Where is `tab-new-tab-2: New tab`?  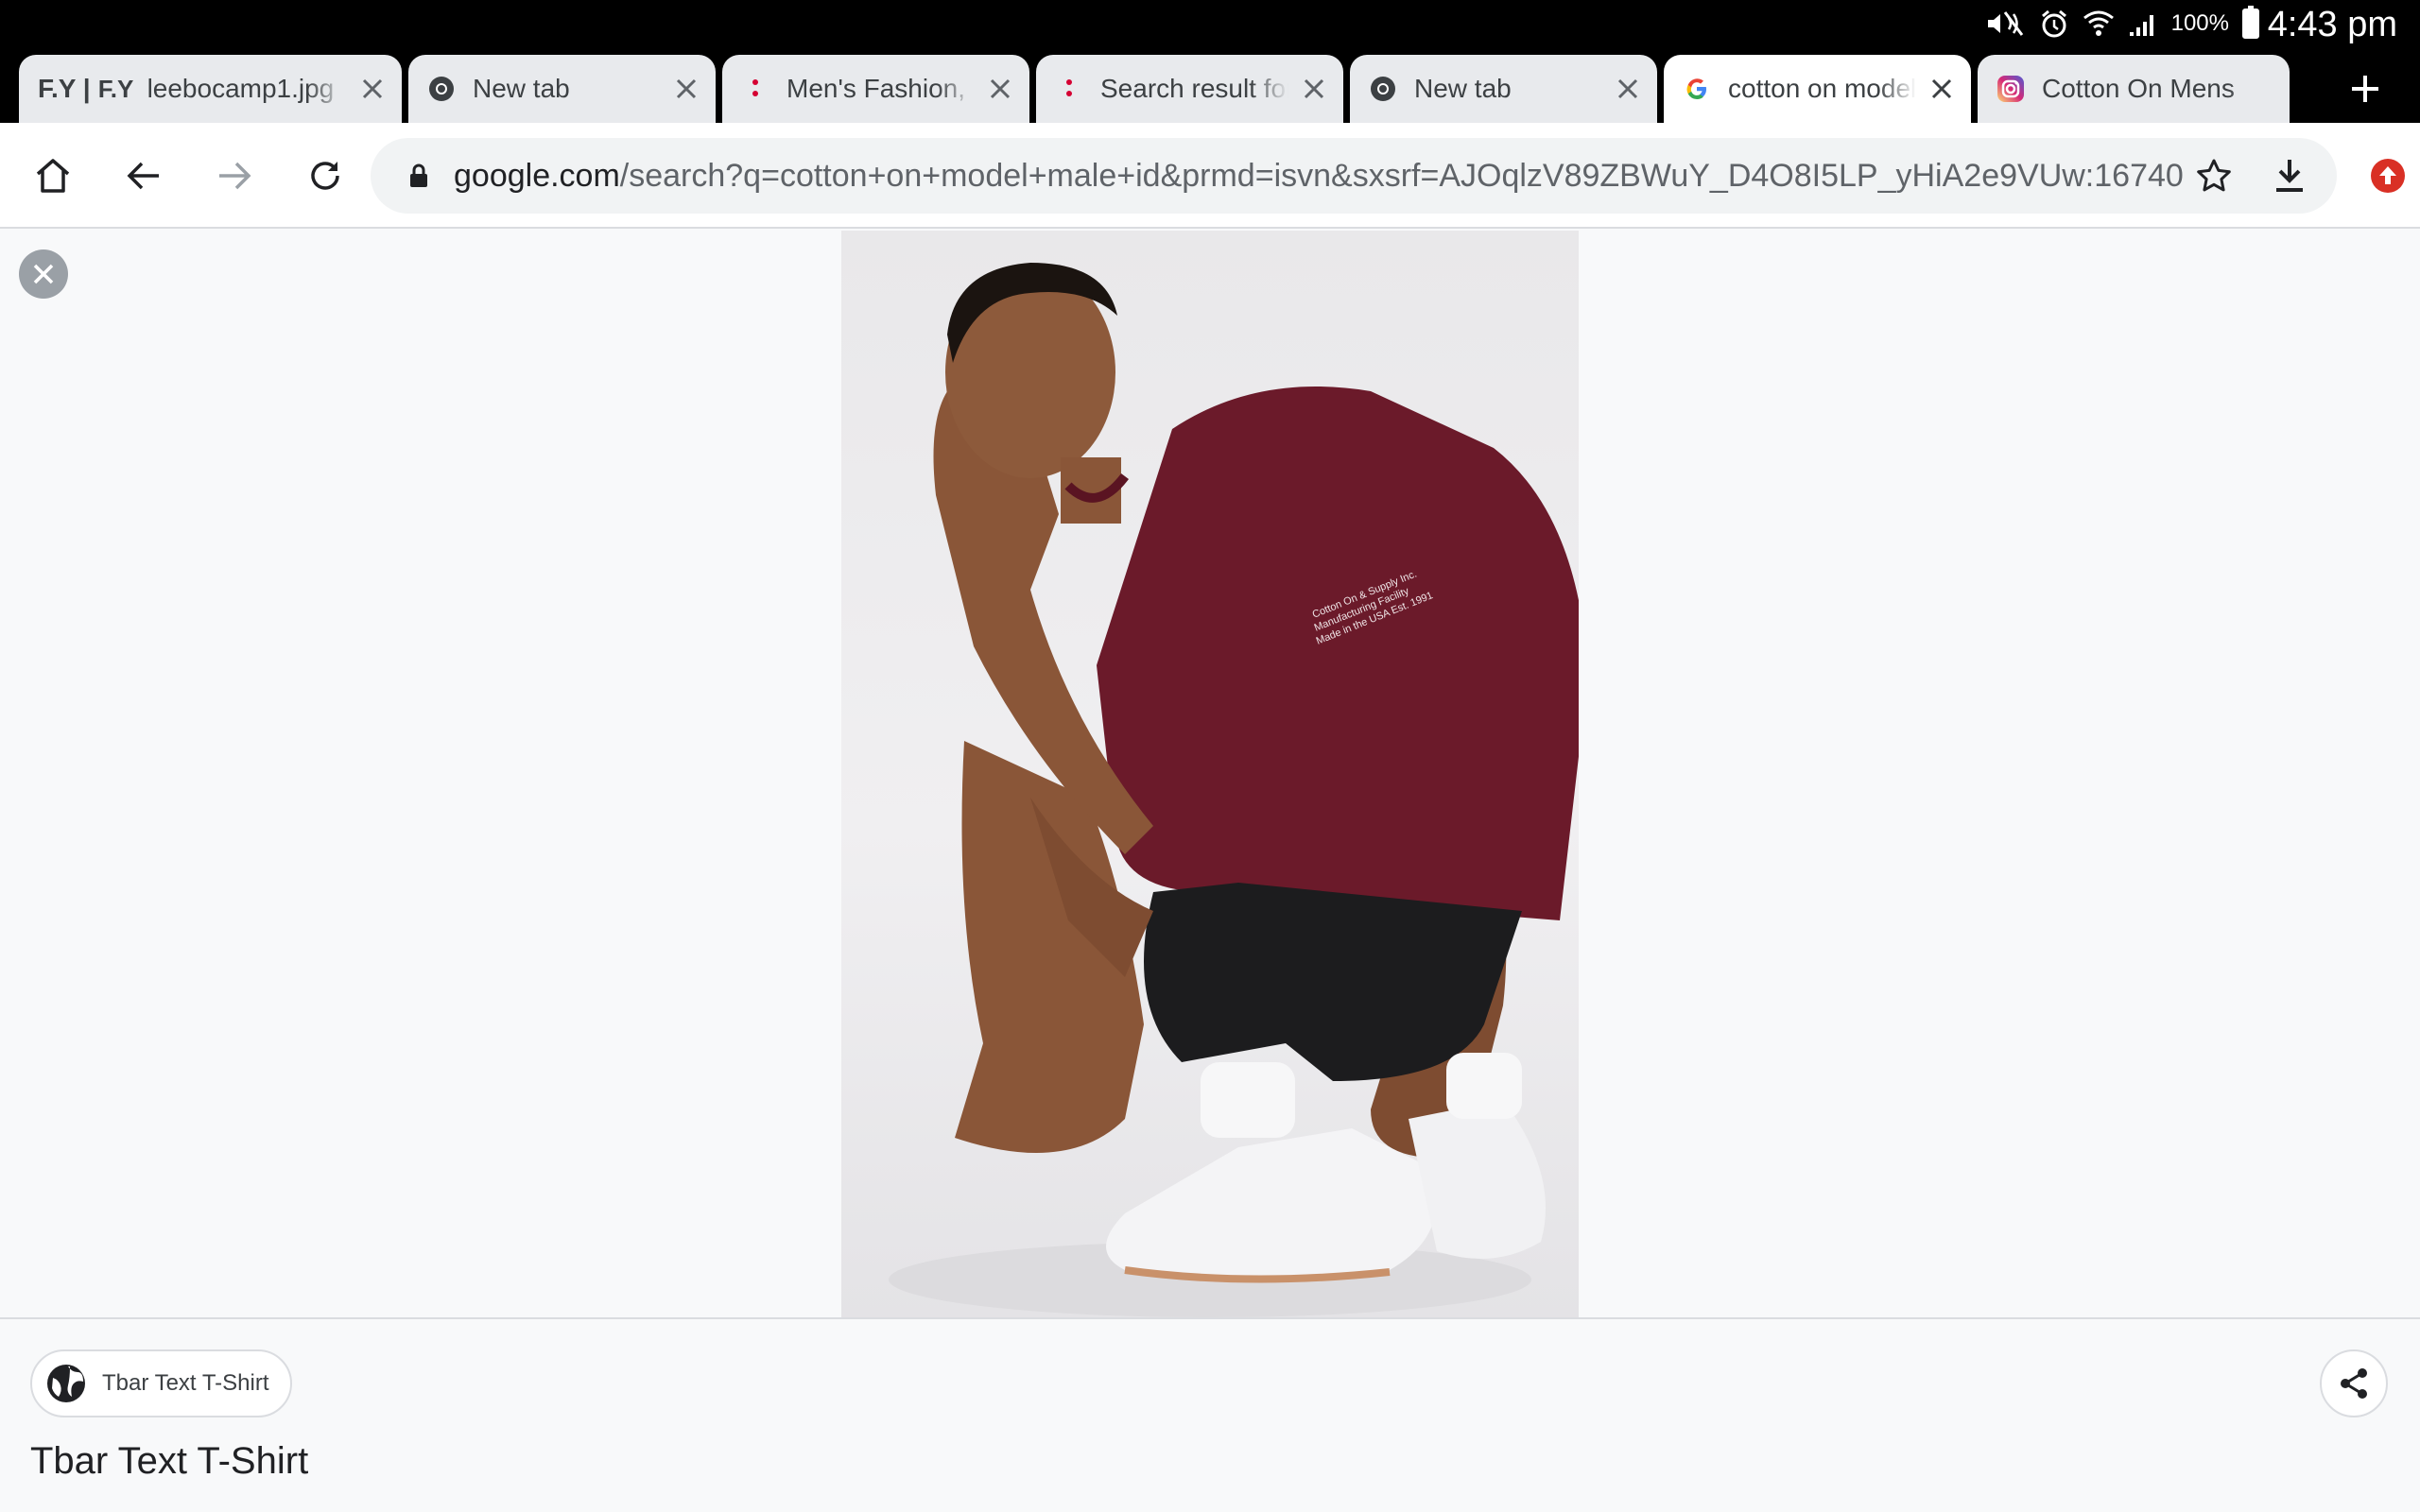
tab-new-tab-2: New tab is located at coordinates (1503, 89).